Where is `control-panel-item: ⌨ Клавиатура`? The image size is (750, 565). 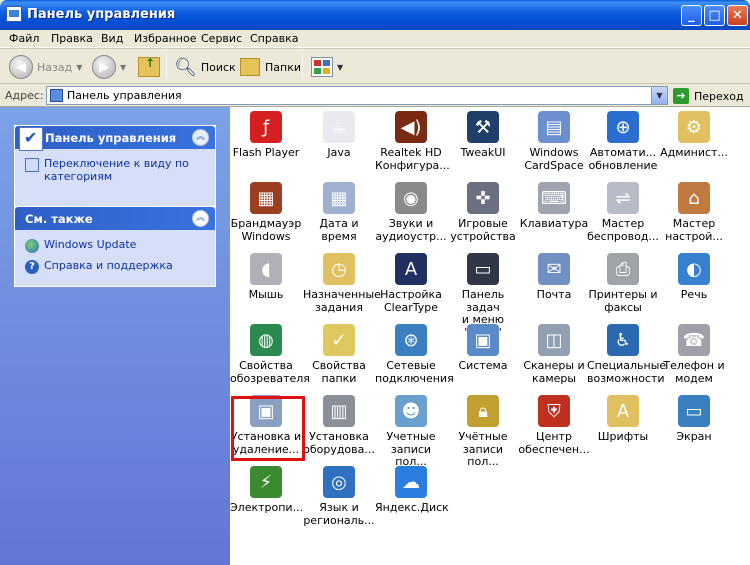
control-panel-item: ⌨ Клавиатура is located at coordinates (554, 206).